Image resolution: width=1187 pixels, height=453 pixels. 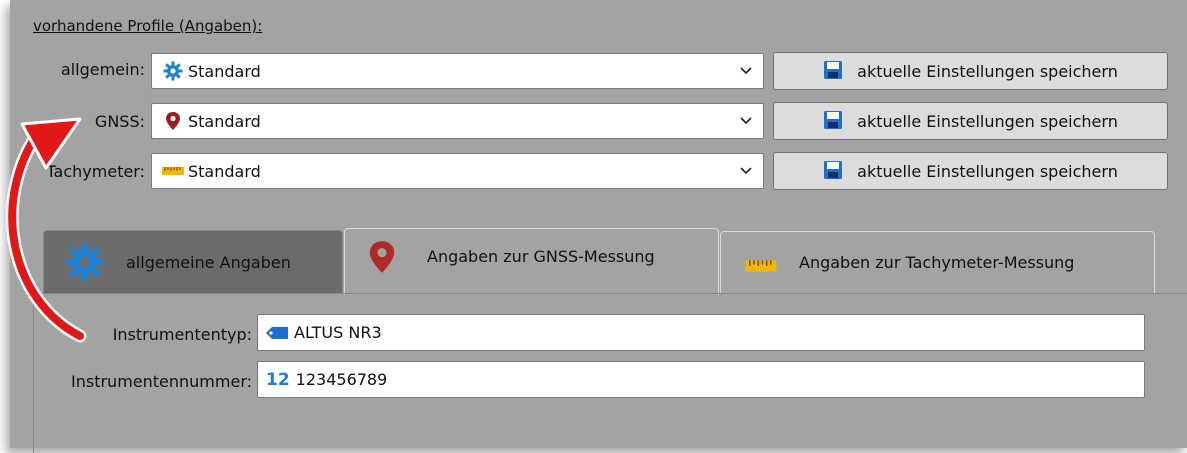 I want to click on save-settings-button-allgemein: aktuelle Einstellungen speichern, so click(x=970, y=71).